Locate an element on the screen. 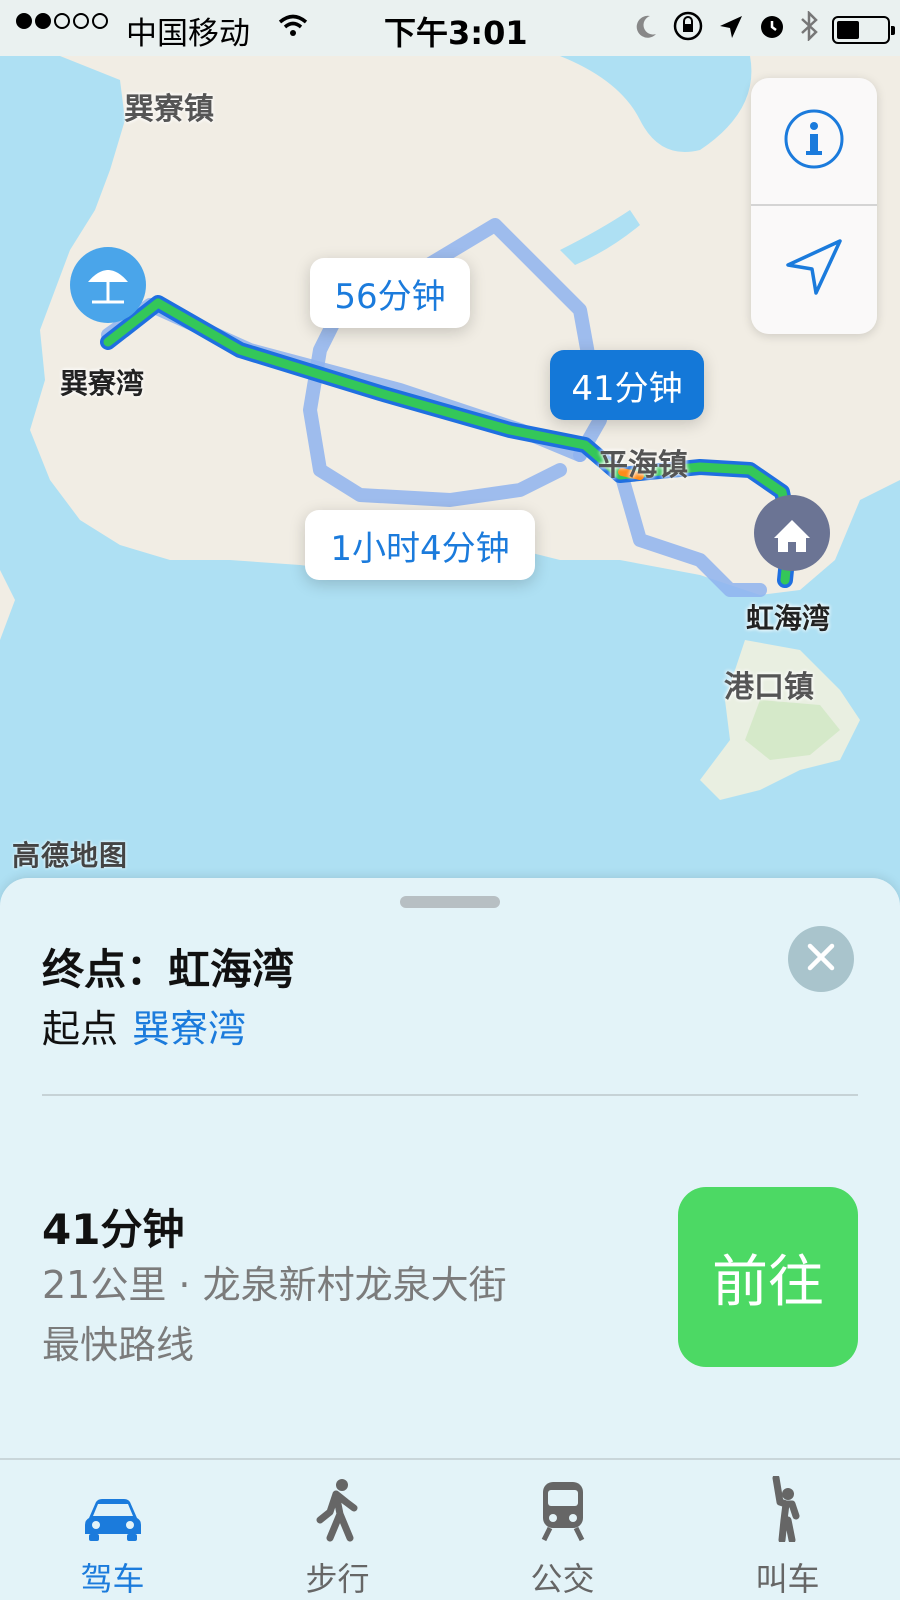 Image resolution: width=900 pixels, height=1600 pixels. origin-prefix: 起点 is located at coordinates (80, 1029).